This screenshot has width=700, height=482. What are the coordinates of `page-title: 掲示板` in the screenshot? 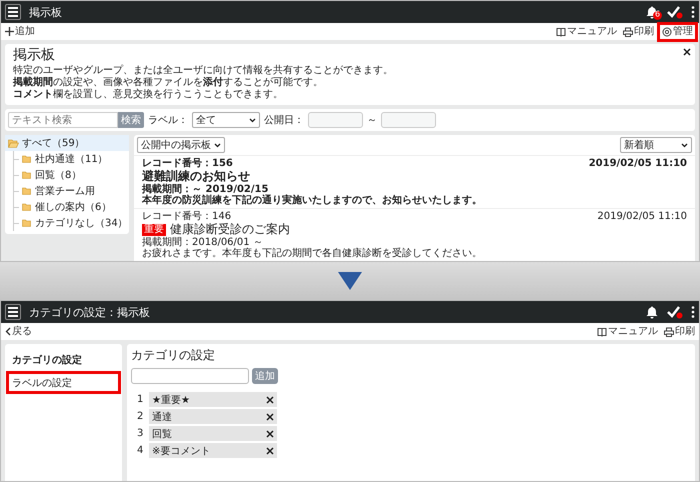 It's located at (46, 12).